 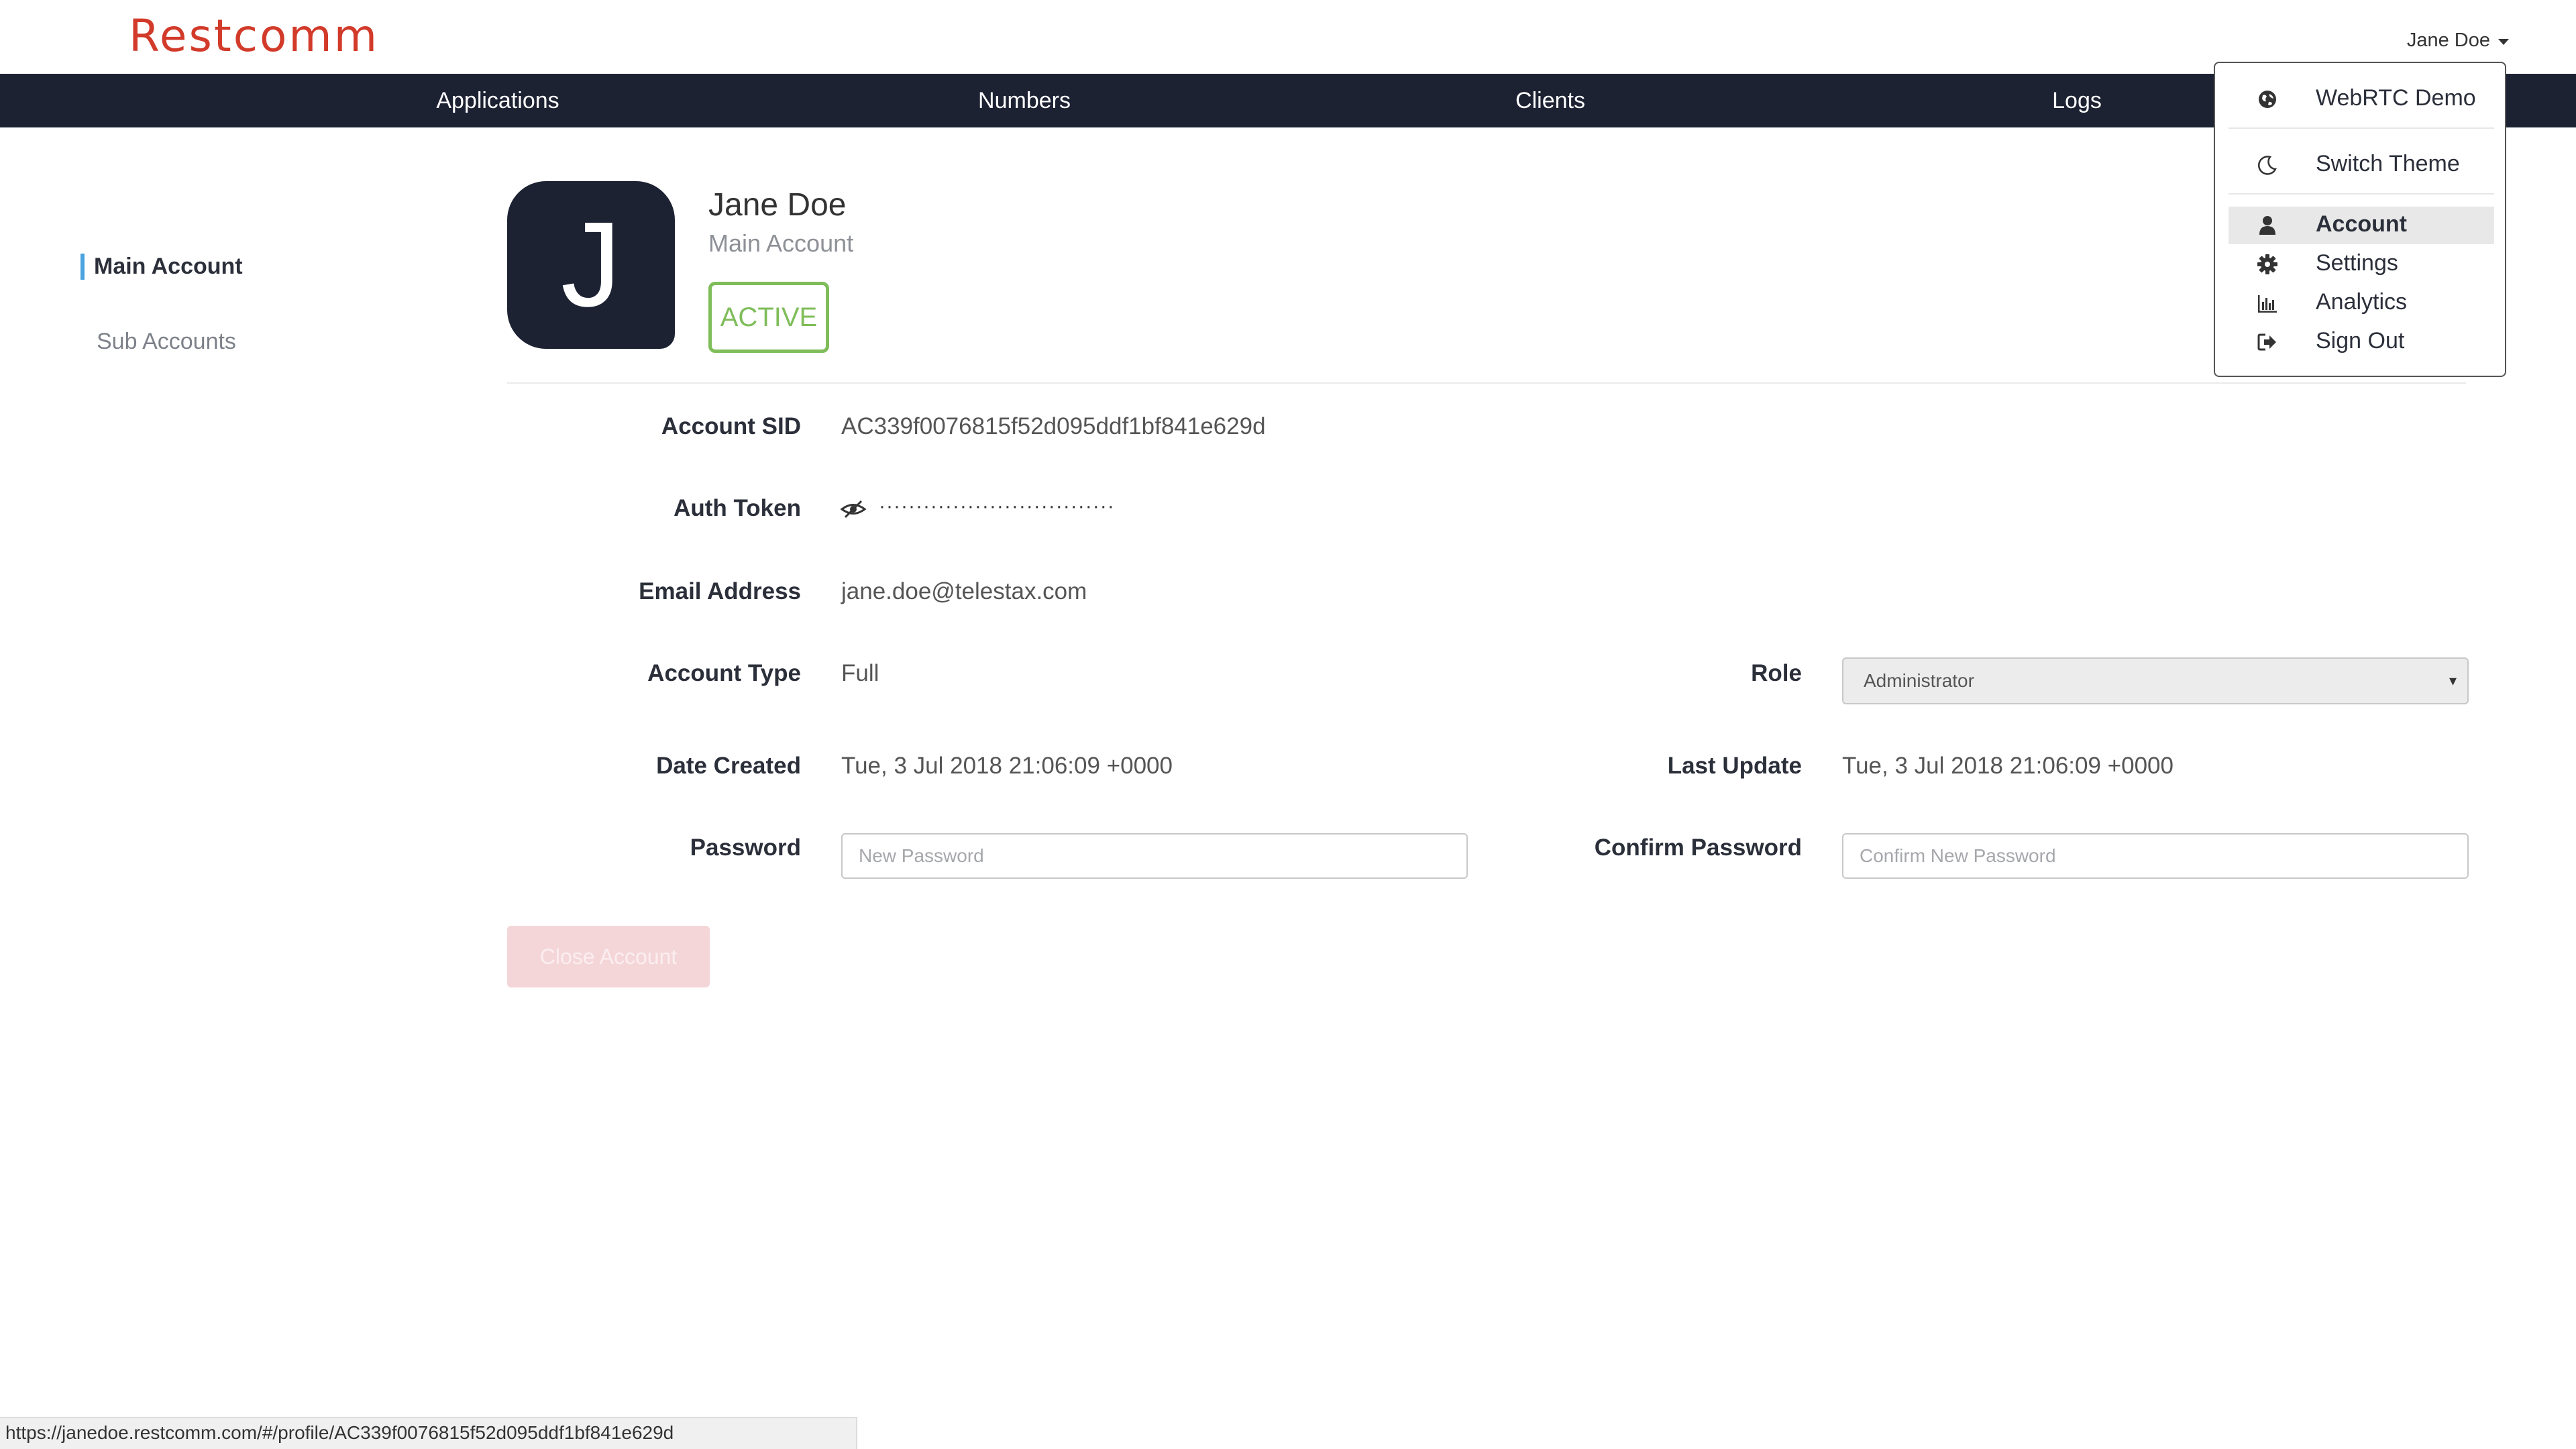 I want to click on menu-item-account: Account, so click(x=2361, y=225).